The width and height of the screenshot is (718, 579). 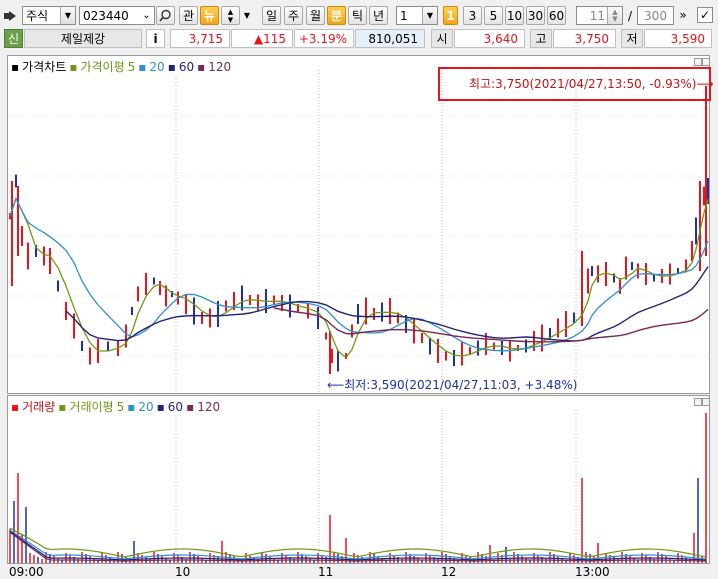 What do you see at coordinates (186, 66) in the screenshot?
I see `price-ma60-label: 60` at bounding box center [186, 66].